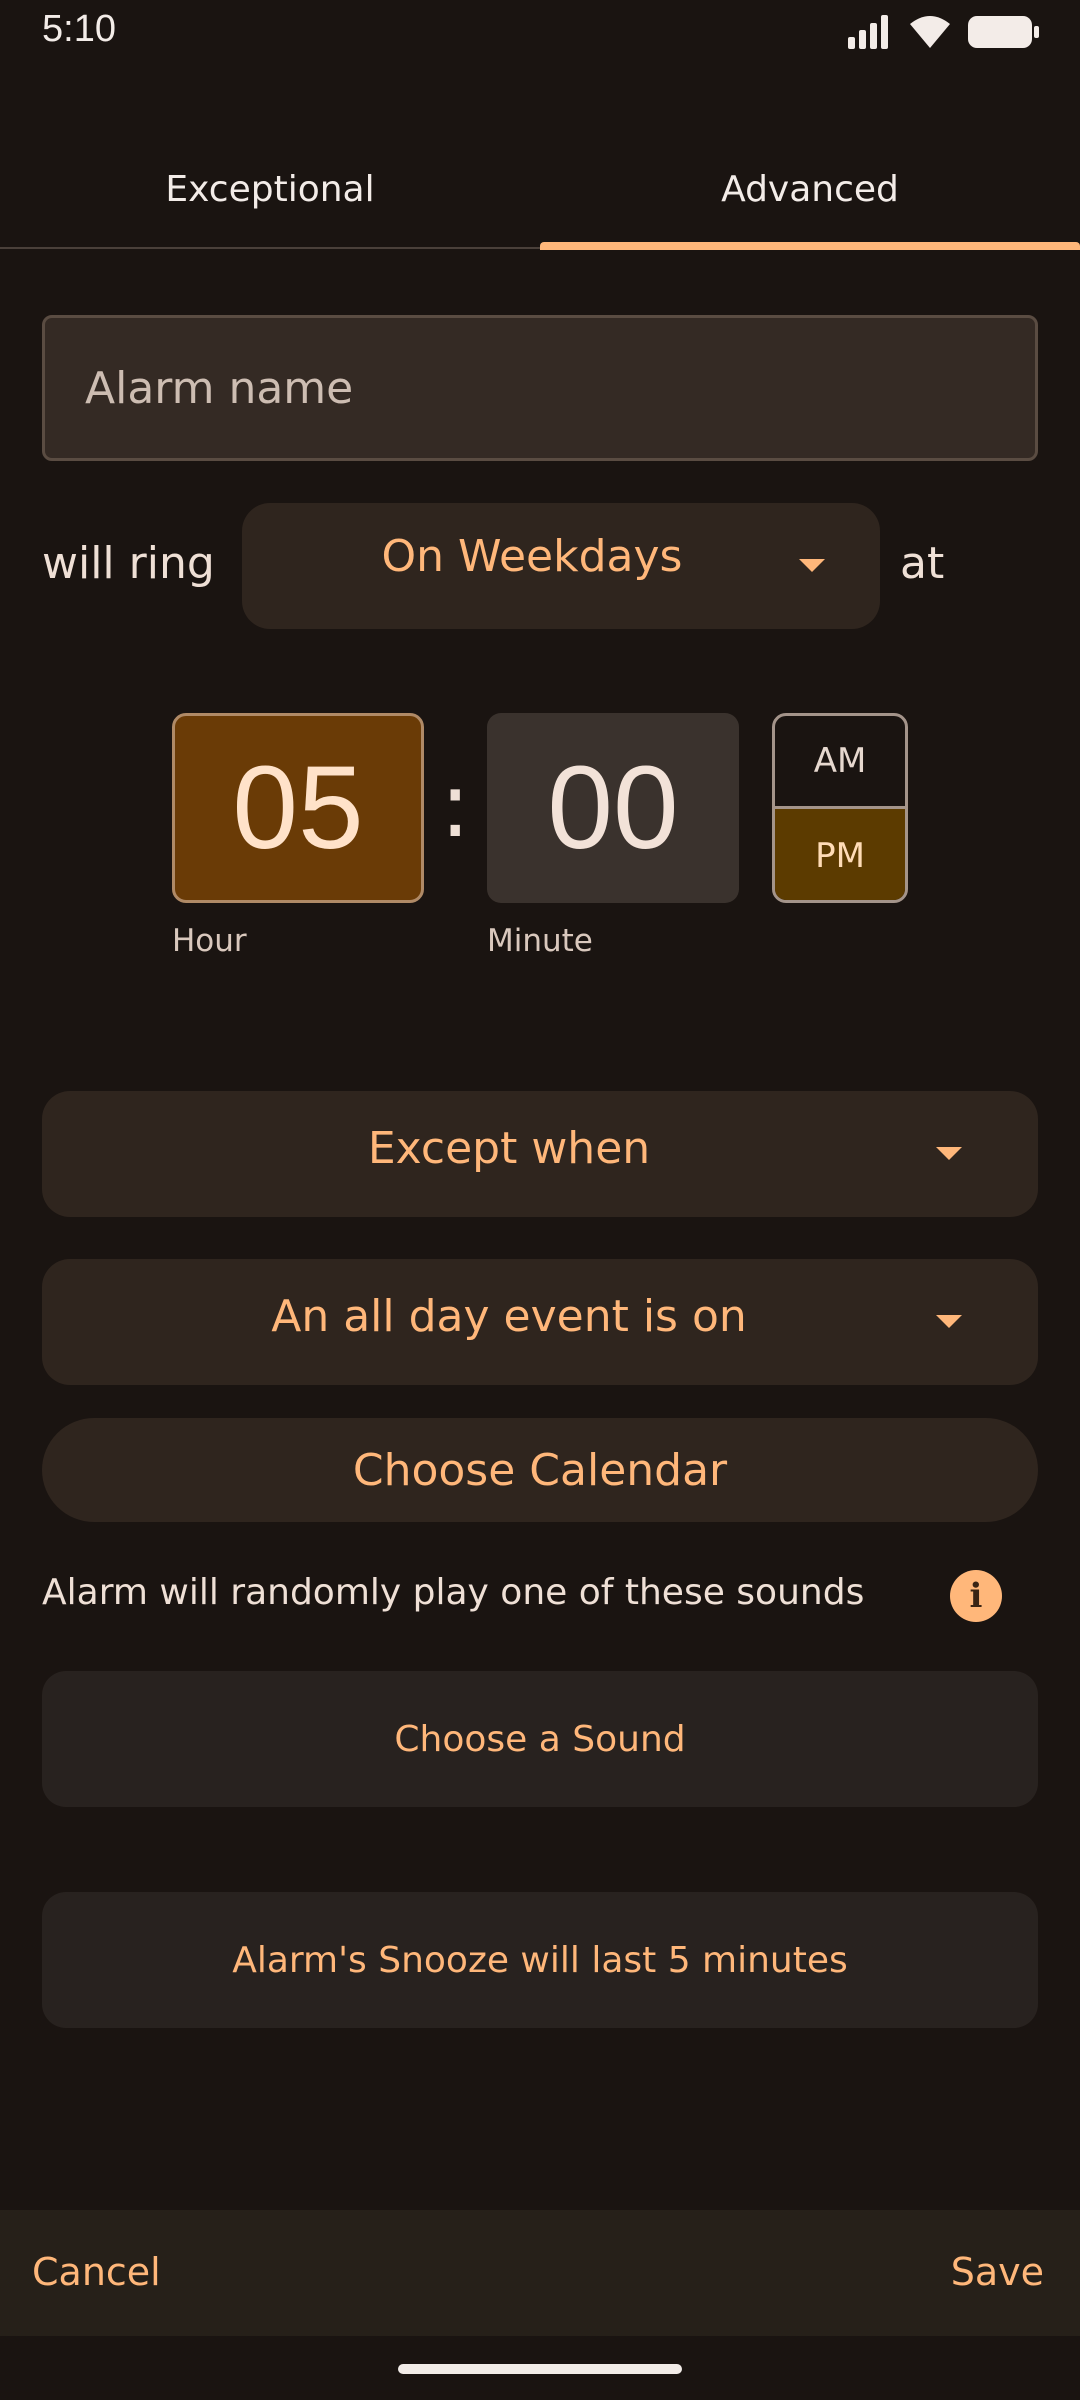 This screenshot has height=2400, width=1080. Describe the element at coordinates (532, 556) in the screenshot. I see `repeat-dropdown-value: On Weekdays` at that location.